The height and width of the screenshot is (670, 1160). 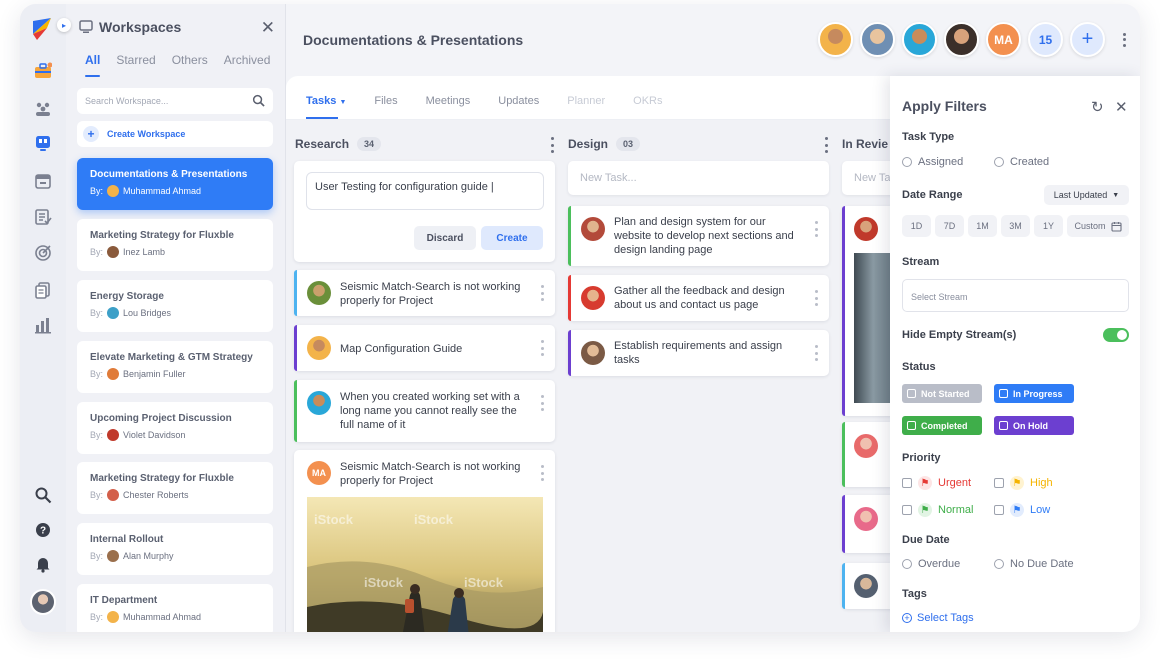 What do you see at coordinates (1015, 295) in the screenshot?
I see `select-stream-input: Select Stream` at bounding box center [1015, 295].